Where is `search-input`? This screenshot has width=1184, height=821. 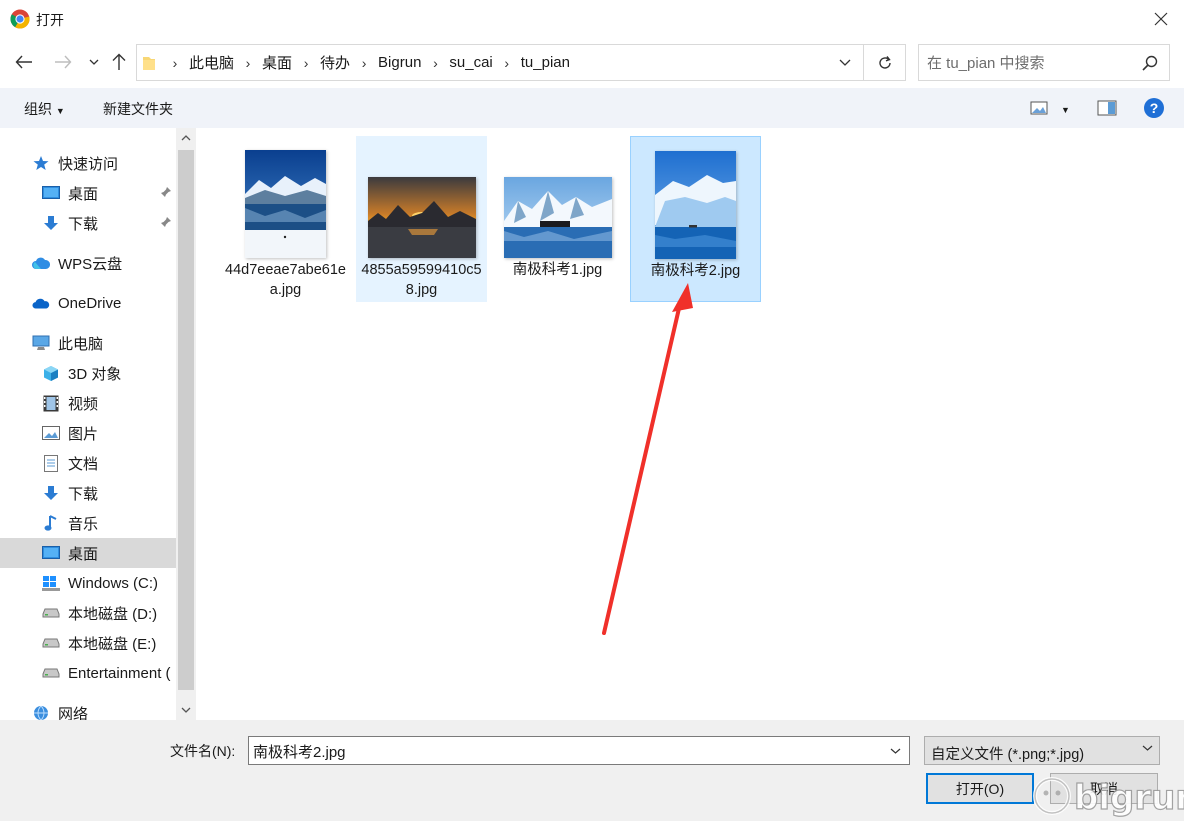 search-input is located at coordinates (1032, 63).